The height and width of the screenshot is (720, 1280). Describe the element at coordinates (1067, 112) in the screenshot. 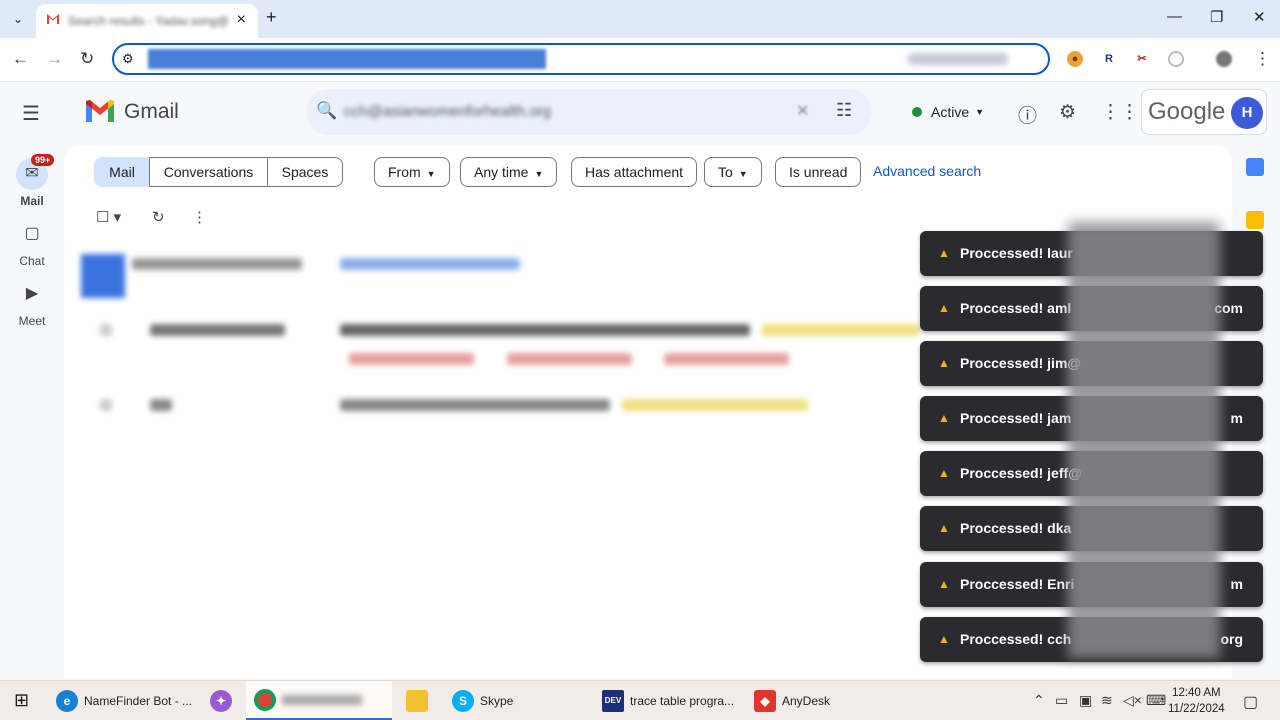

I see `settings-gear-icon: ⚙` at that location.